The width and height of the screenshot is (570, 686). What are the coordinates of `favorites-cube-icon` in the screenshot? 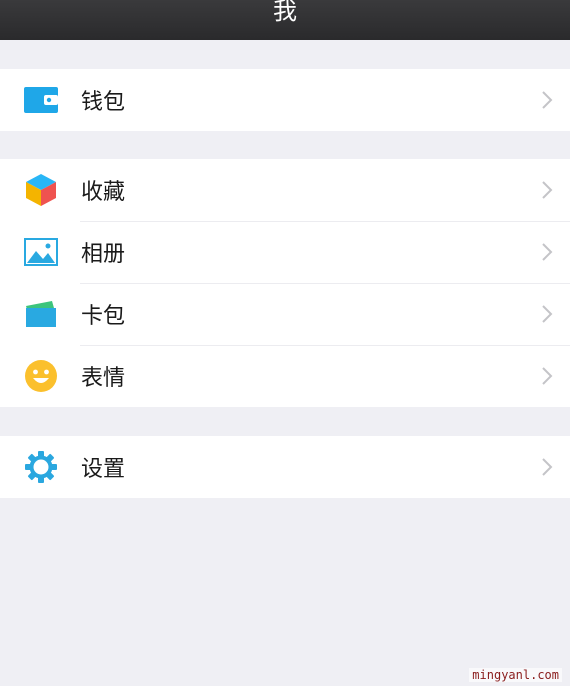 It's located at (41, 190).